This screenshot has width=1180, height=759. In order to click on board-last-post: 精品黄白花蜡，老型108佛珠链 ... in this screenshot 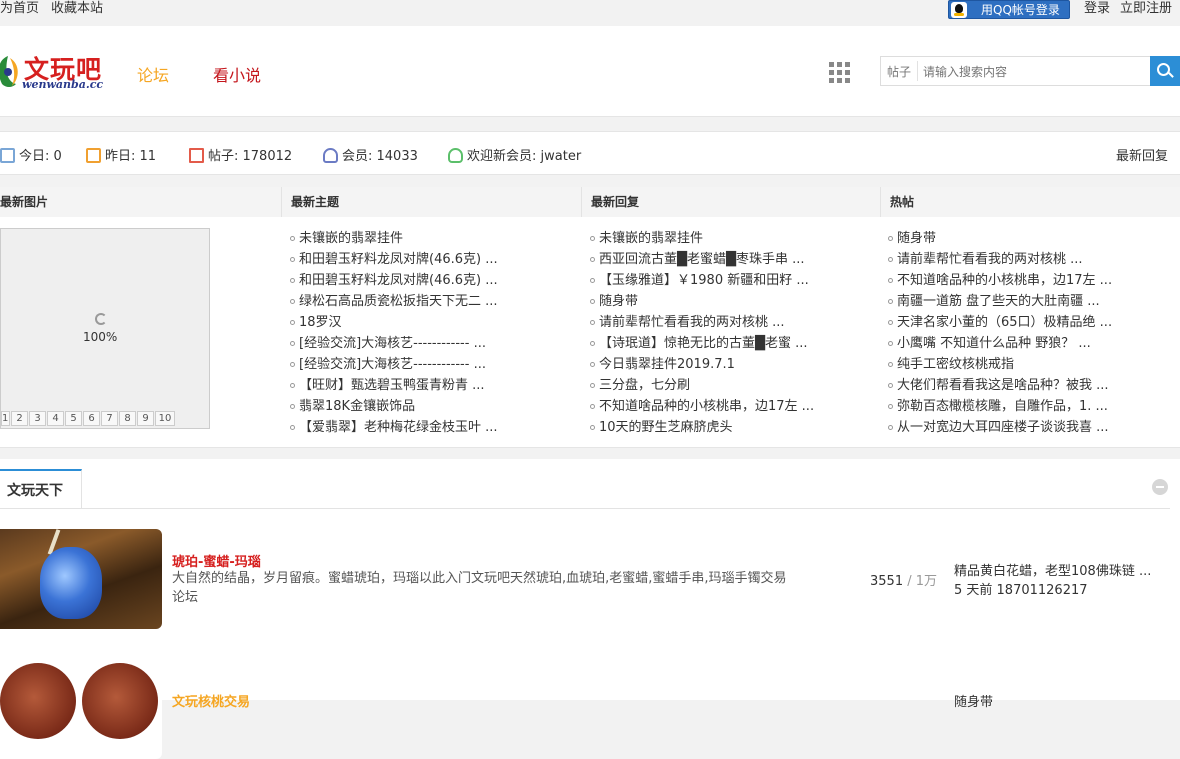, I will do `click(1052, 569)`.